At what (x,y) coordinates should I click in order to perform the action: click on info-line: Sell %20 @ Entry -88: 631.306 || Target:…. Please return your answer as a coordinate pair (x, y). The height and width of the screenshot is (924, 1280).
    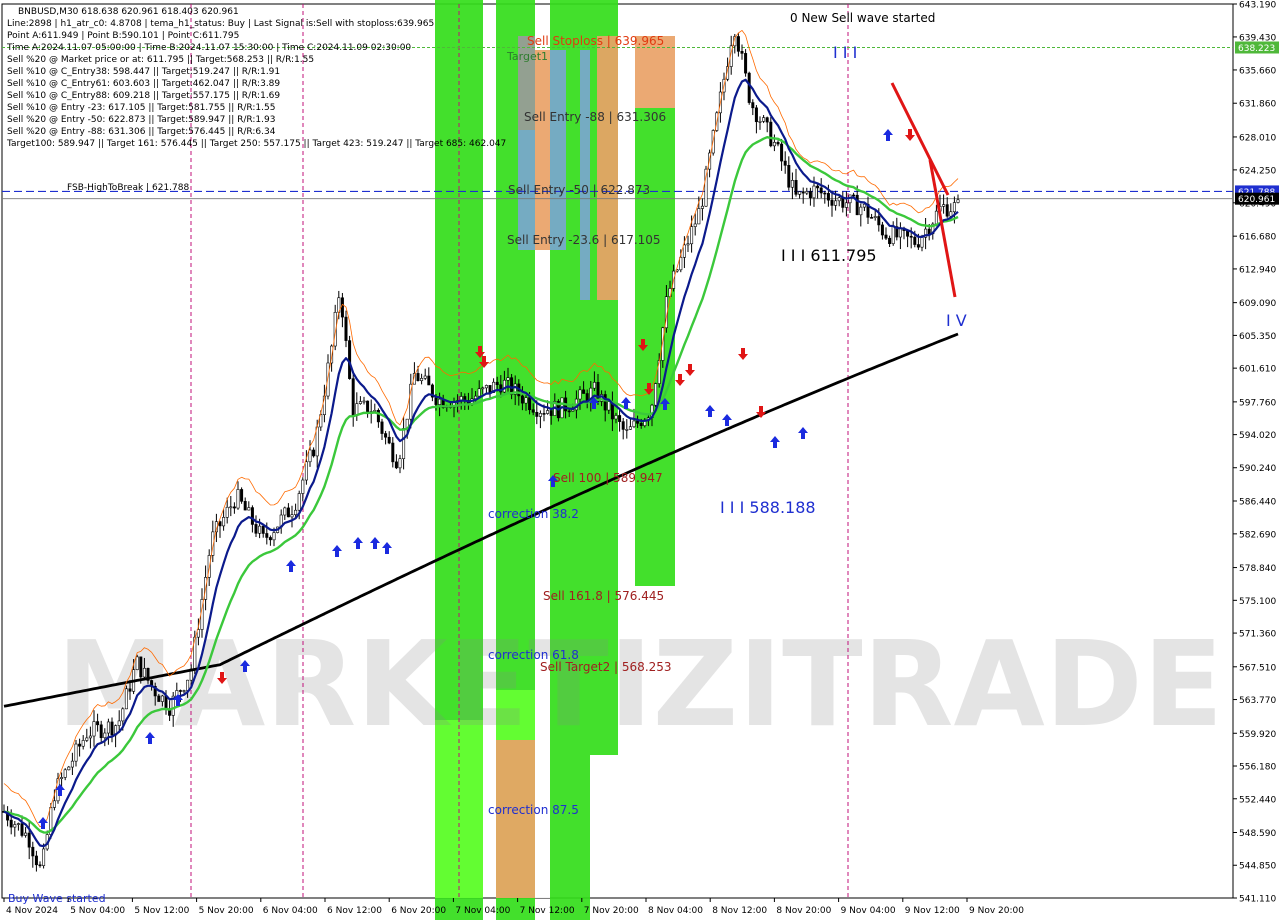
    Looking at the image, I should click on (141, 132).